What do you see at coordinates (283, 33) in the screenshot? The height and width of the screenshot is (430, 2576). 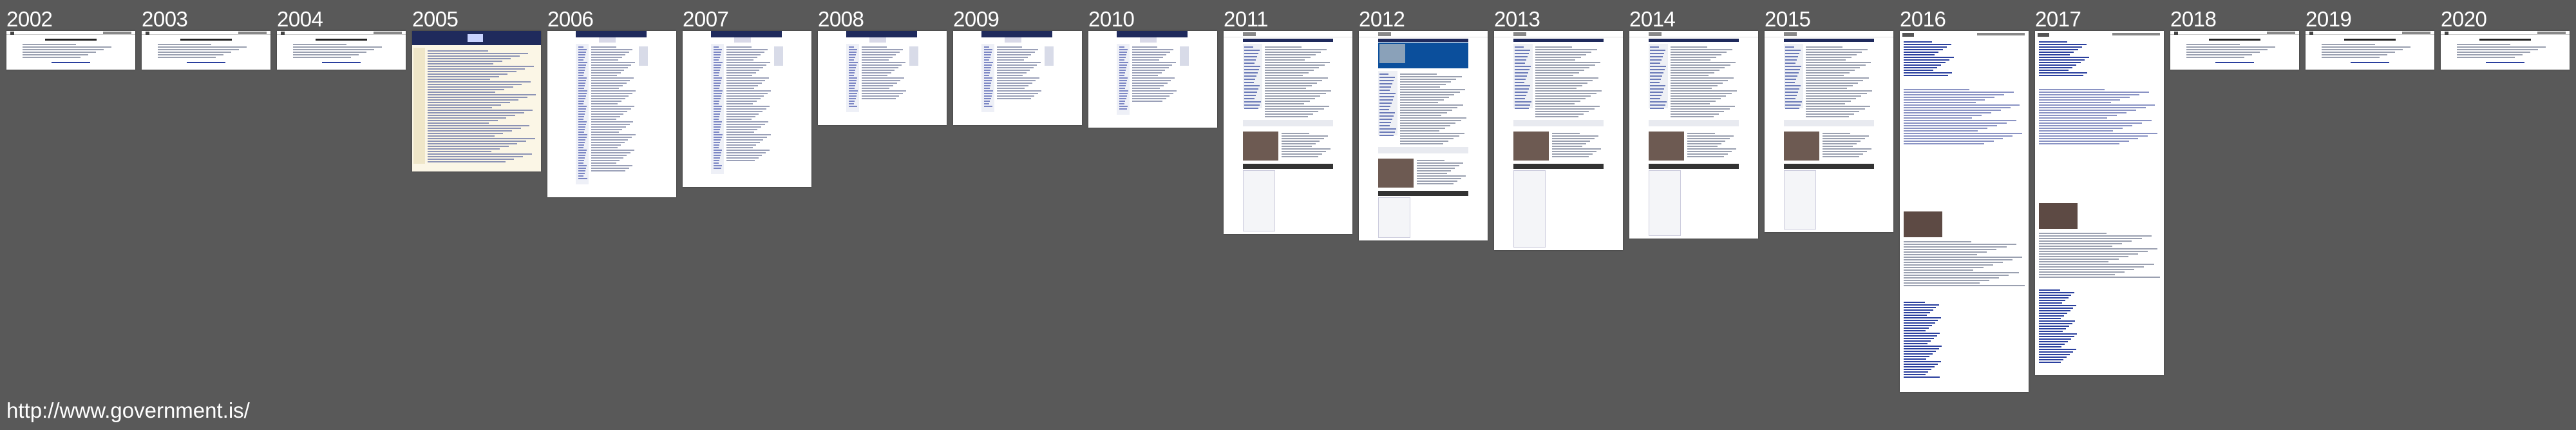 I see `logo-icon` at bounding box center [283, 33].